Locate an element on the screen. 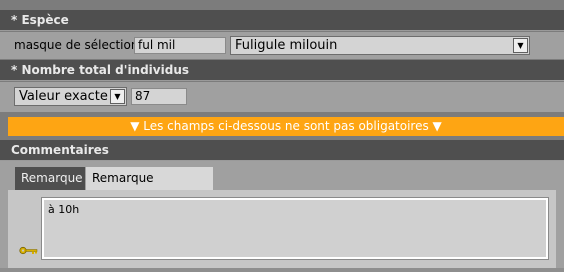 Image resolution: width=564 pixels, height=272 pixels. tab-remarque-label: Remarque is located at coordinates (52, 178).